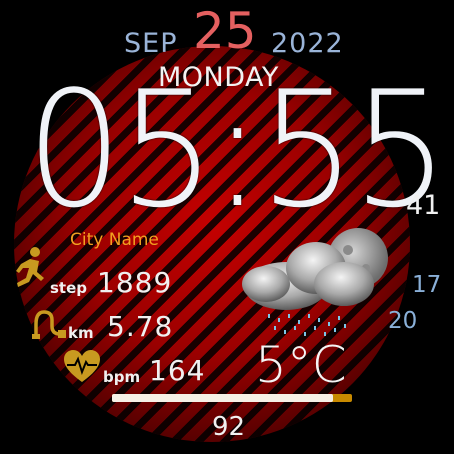 This screenshot has height=454, width=454. Describe the element at coordinates (122, 377) in the screenshot. I see `heart-label: bpm` at that location.